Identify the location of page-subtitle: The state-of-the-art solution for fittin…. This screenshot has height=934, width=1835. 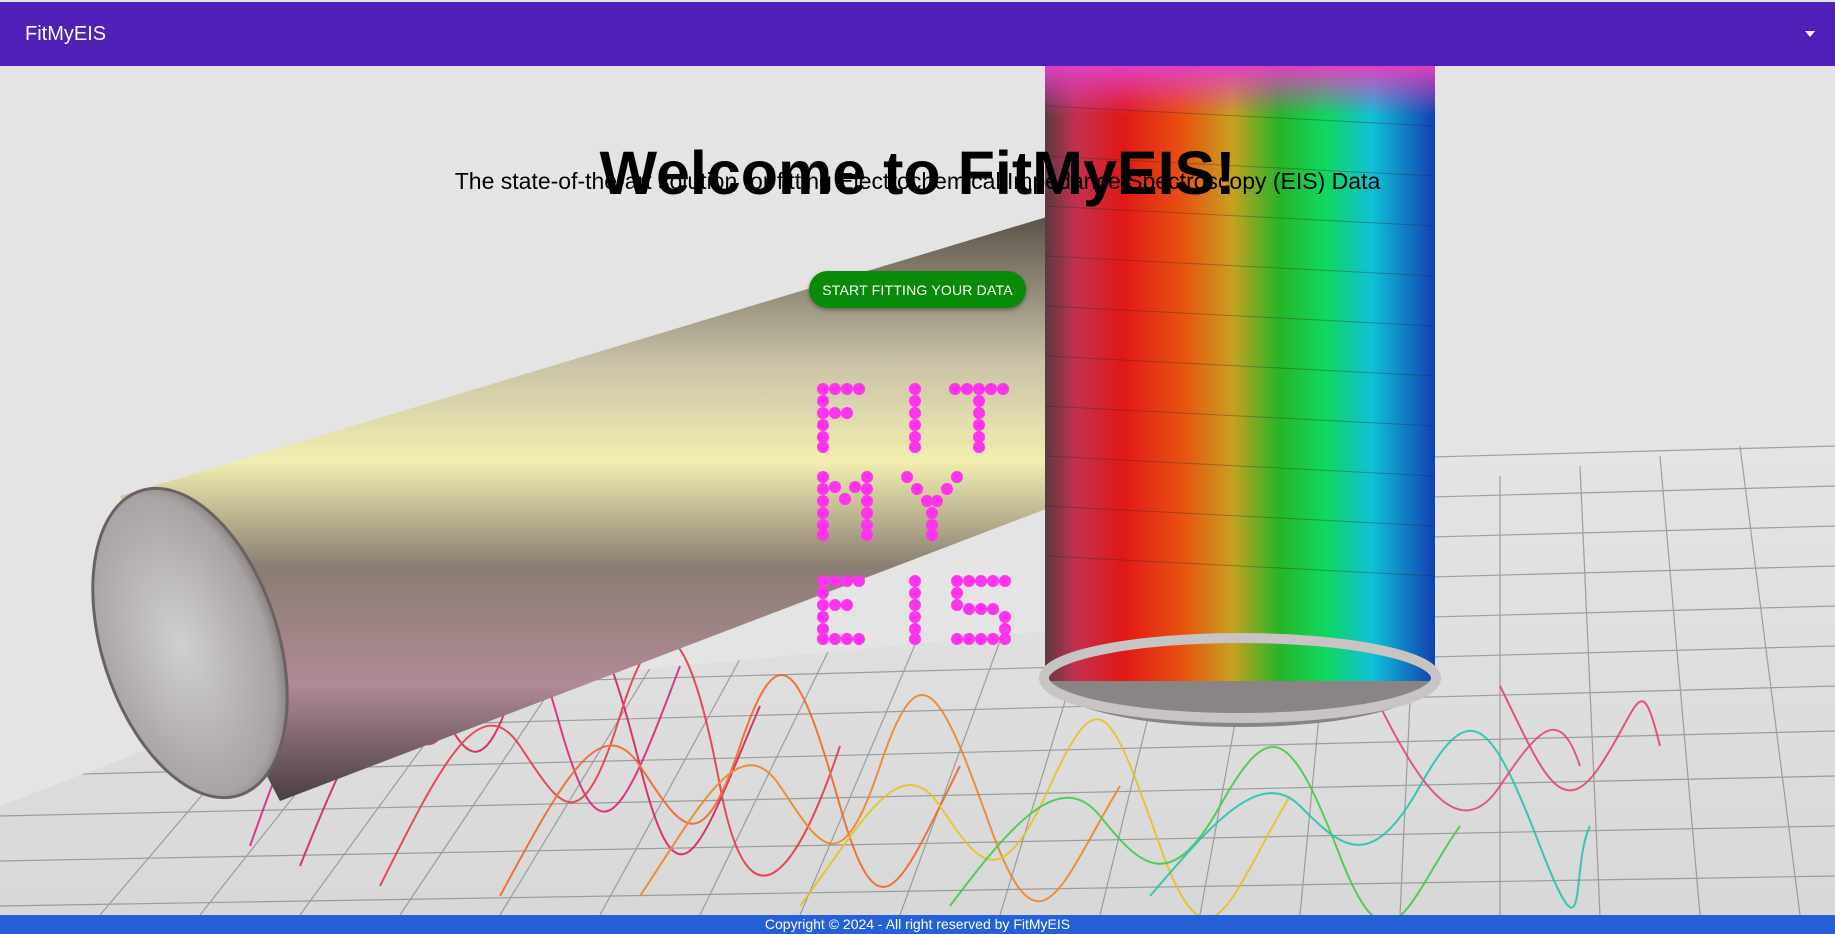
(917, 181).